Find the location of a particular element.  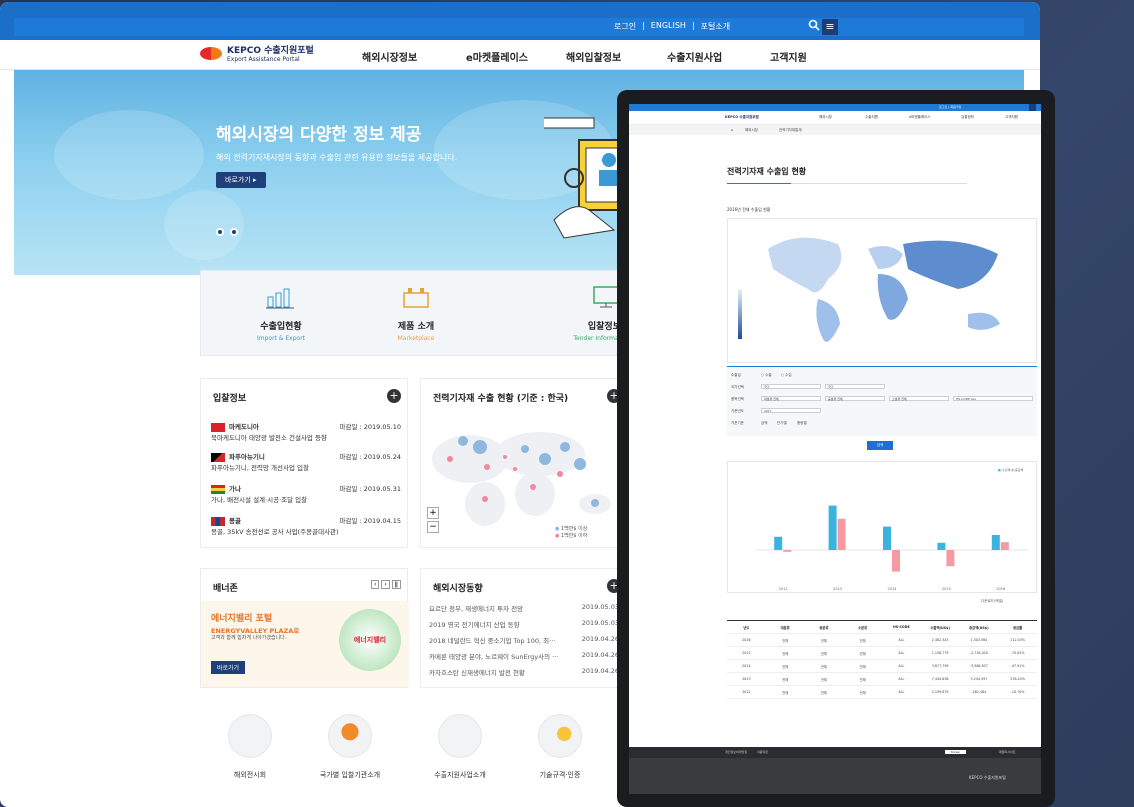

quick-exhibition: 해외전시회 is located at coordinates (250, 747).